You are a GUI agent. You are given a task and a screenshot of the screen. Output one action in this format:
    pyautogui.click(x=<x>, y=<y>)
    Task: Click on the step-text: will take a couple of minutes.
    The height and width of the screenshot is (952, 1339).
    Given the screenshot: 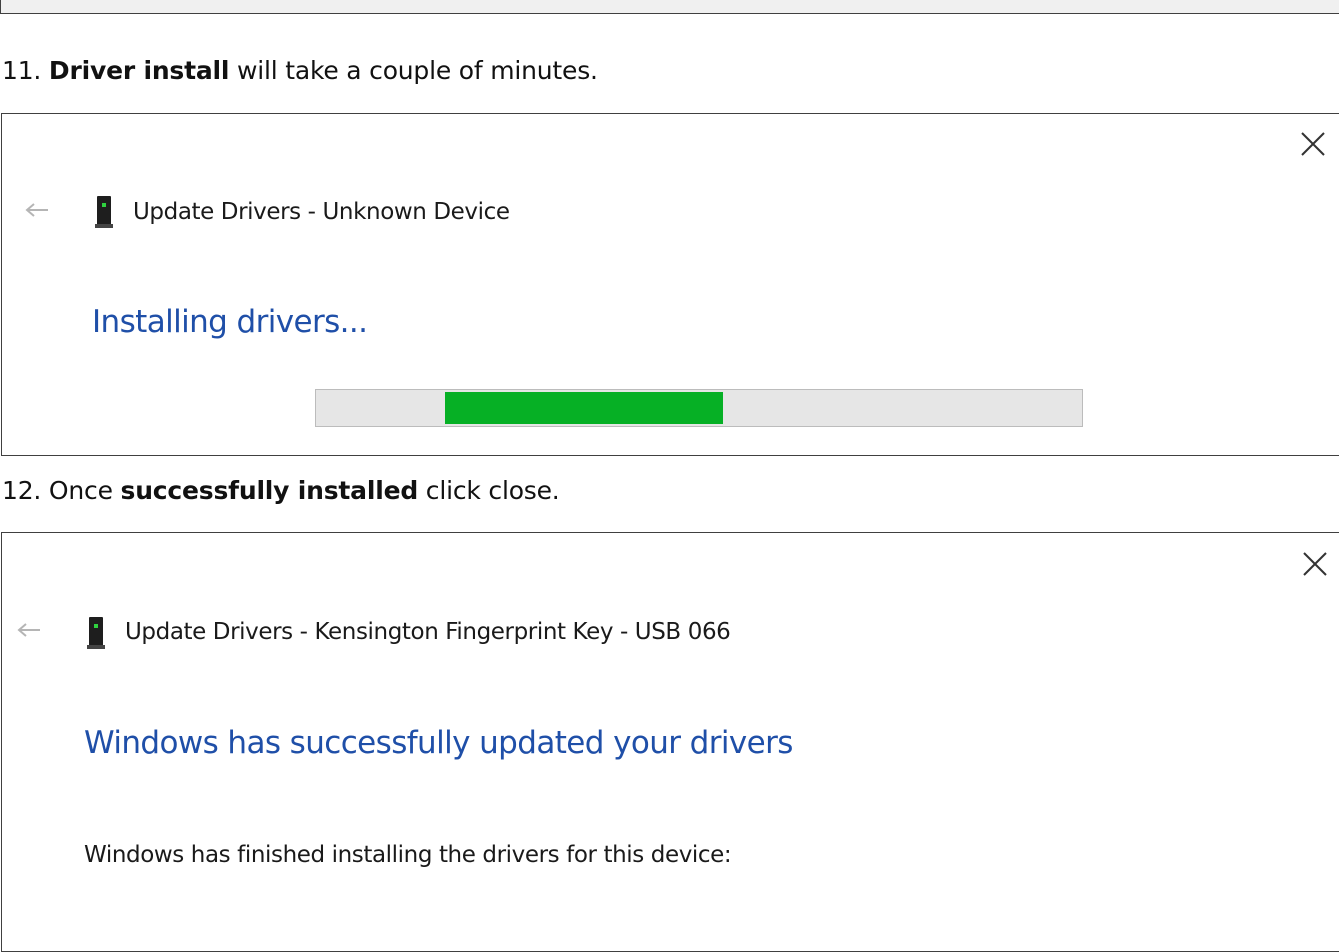 What is the action you would take?
    pyautogui.click(x=417, y=70)
    